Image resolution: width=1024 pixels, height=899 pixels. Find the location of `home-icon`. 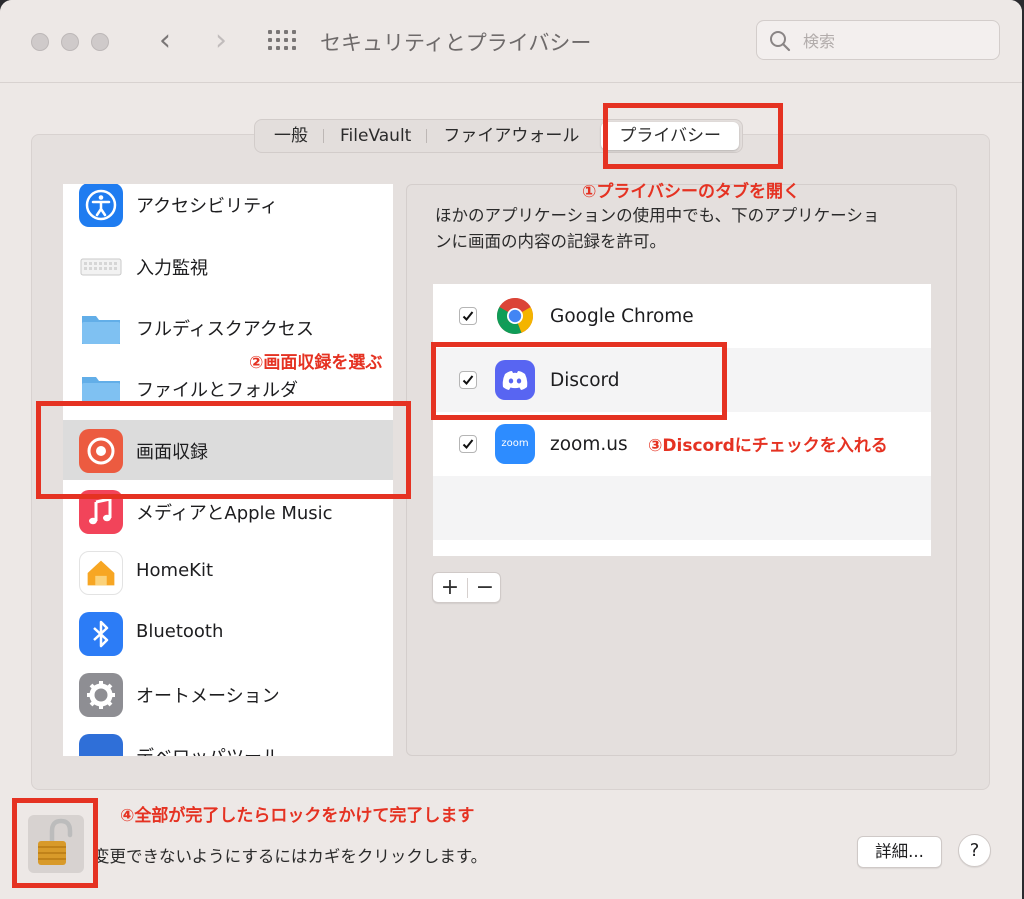

home-icon is located at coordinates (101, 573).